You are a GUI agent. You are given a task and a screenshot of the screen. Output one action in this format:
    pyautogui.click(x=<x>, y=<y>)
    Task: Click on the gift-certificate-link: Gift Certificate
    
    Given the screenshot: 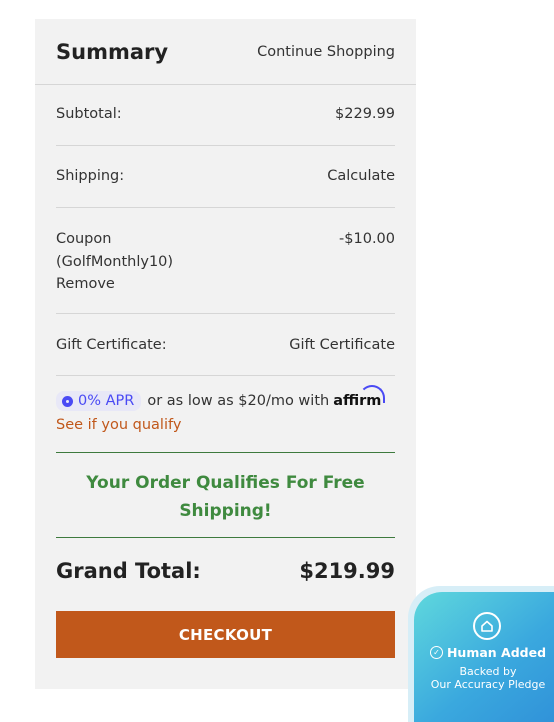 What is the action you would take?
    pyautogui.click(x=342, y=345)
    